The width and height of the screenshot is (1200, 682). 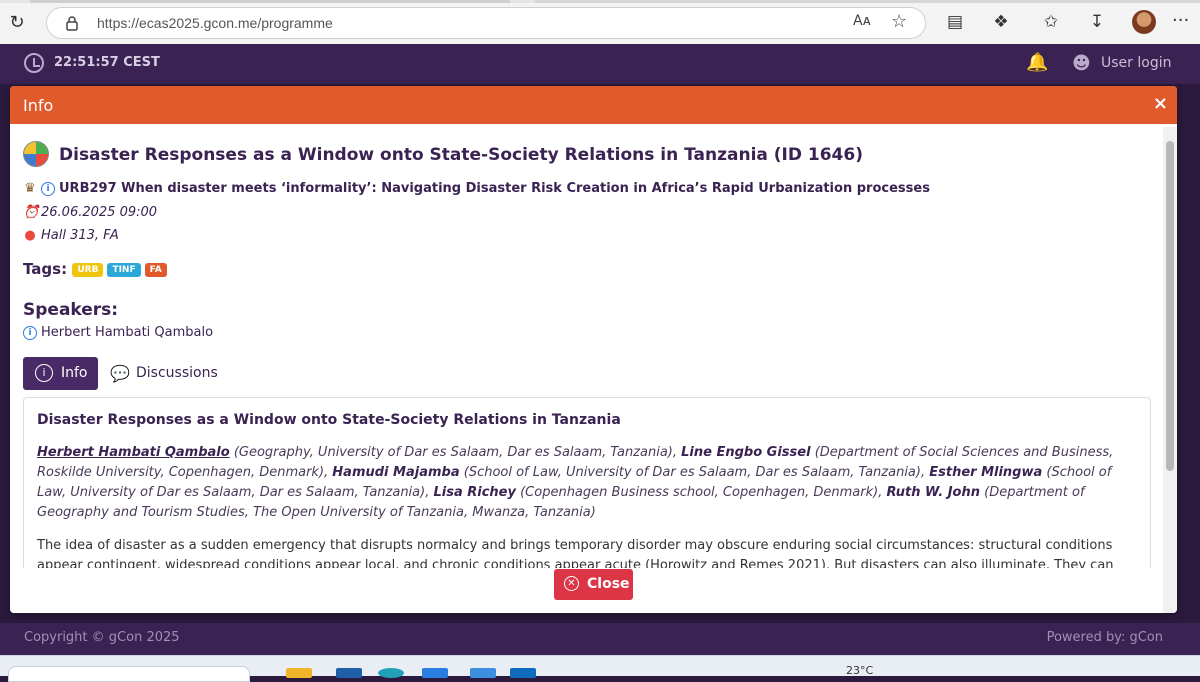 What do you see at coordinates (177, 373) in the screenshot?
I see `tab-discussions-label: Discussions` at bounding box center [177, 373].